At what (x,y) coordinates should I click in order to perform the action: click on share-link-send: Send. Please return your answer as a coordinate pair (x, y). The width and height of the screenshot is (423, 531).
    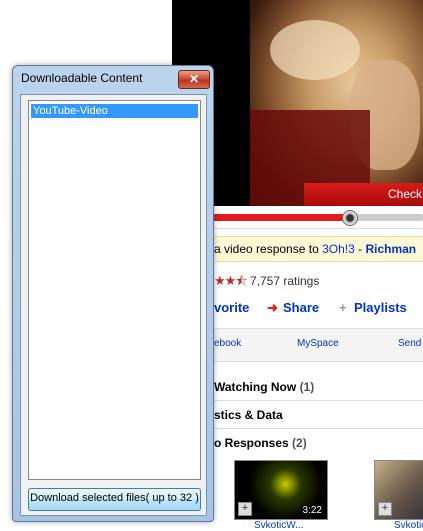
    Looking at the image, I should click on (409, 343).